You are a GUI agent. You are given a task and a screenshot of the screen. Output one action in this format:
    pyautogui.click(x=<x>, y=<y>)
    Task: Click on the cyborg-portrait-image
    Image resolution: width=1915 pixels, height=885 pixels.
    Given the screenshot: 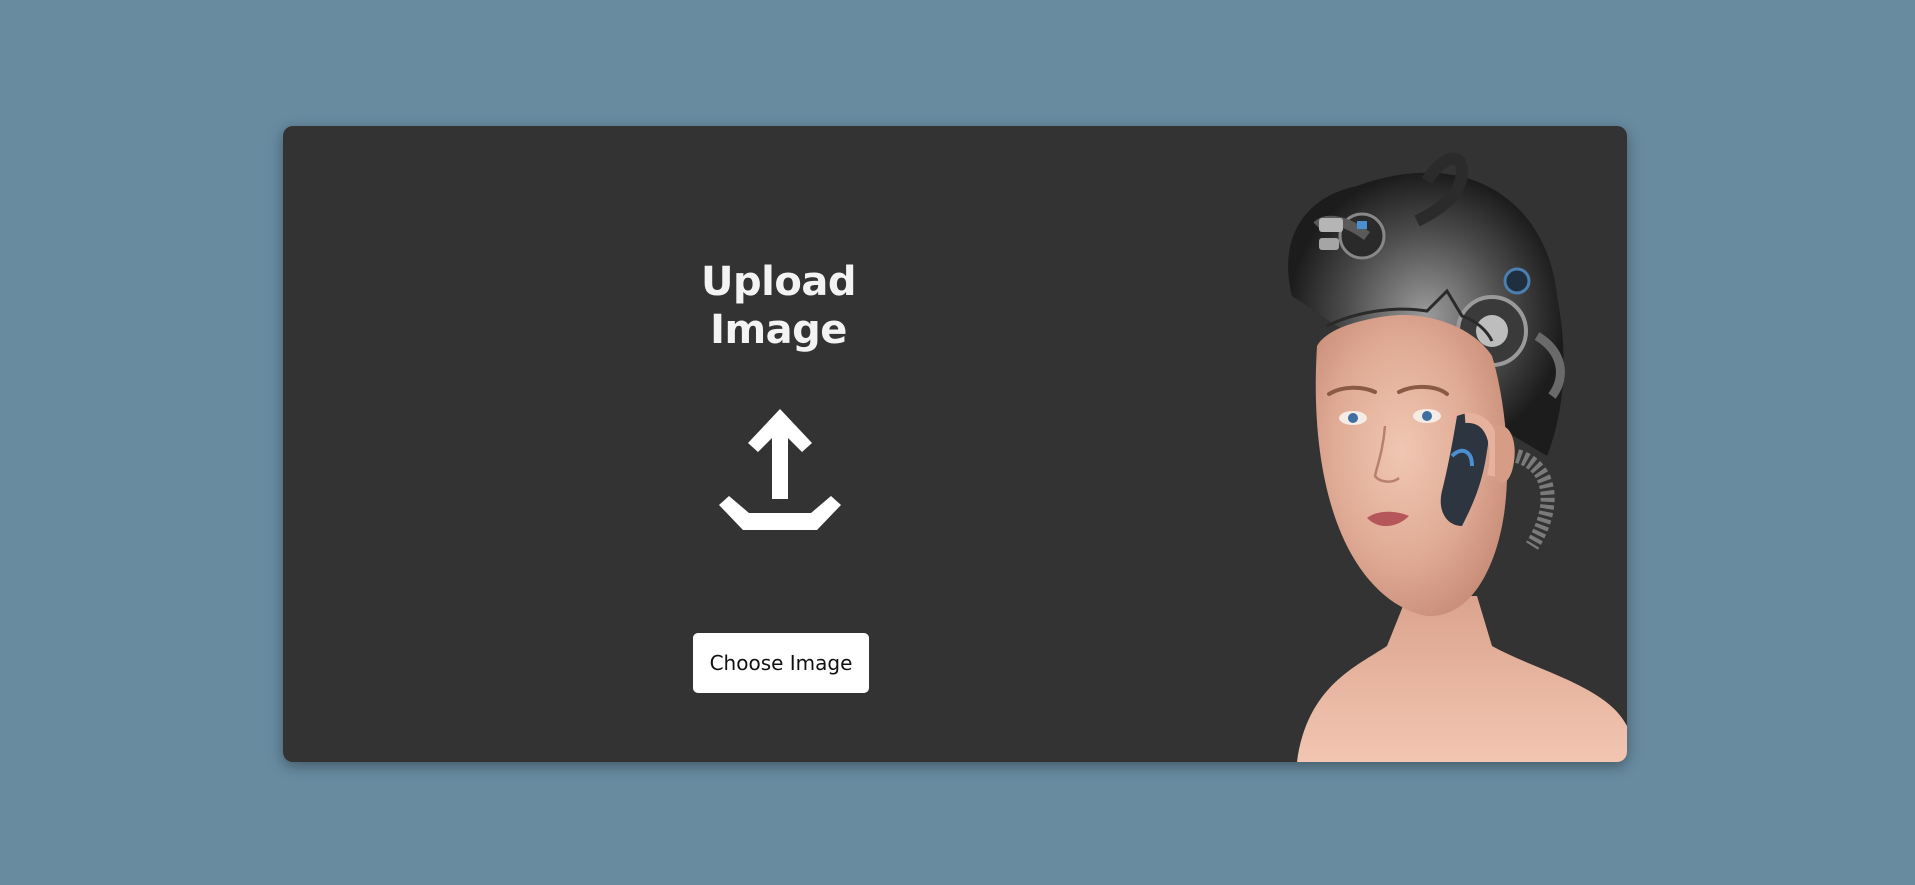 What is the action you would take?
    pyautogui.click(x=1457, y=457)
    